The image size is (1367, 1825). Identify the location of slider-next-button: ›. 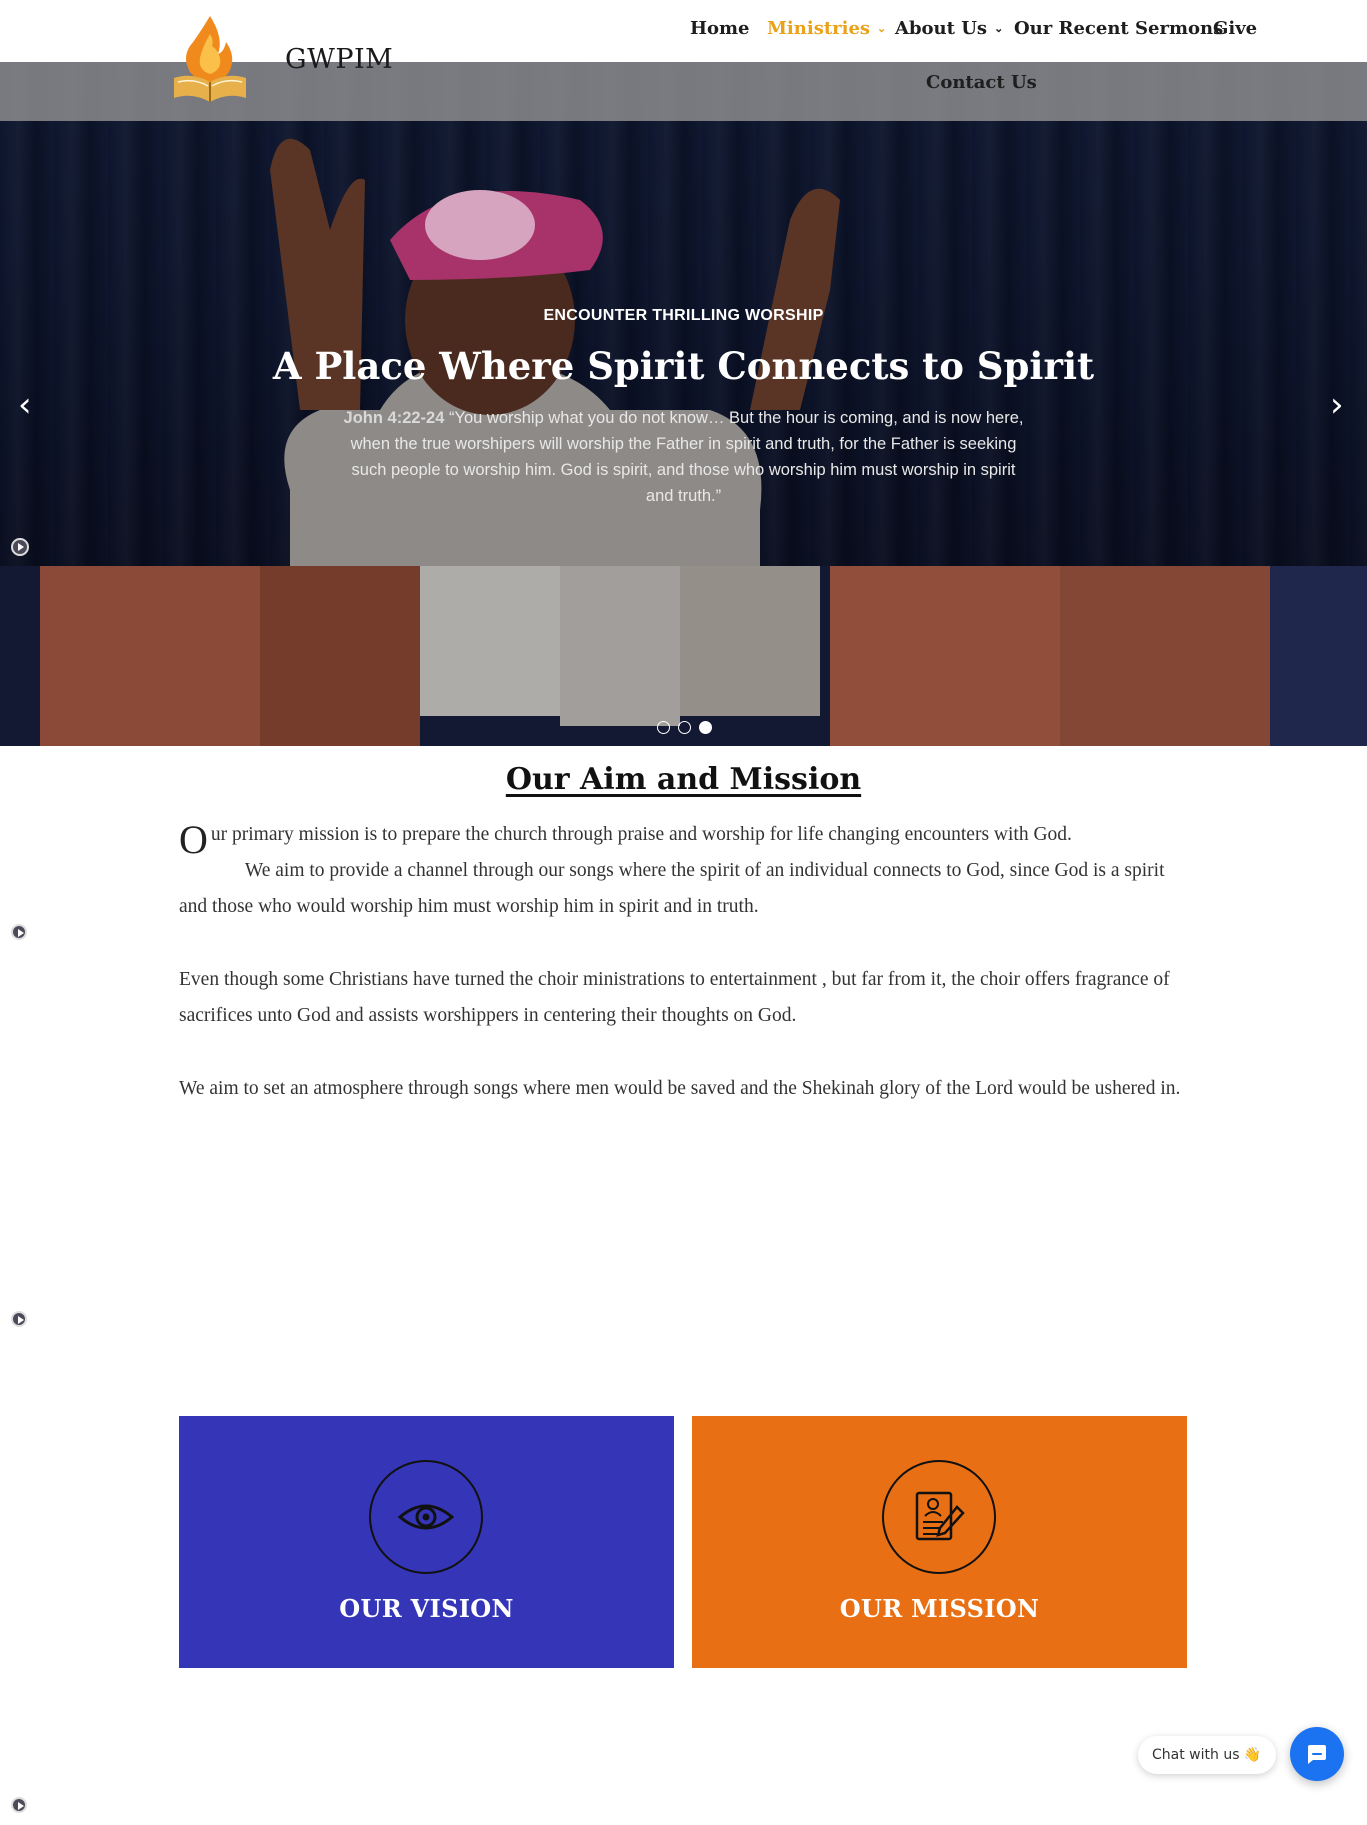
(1337, 405).